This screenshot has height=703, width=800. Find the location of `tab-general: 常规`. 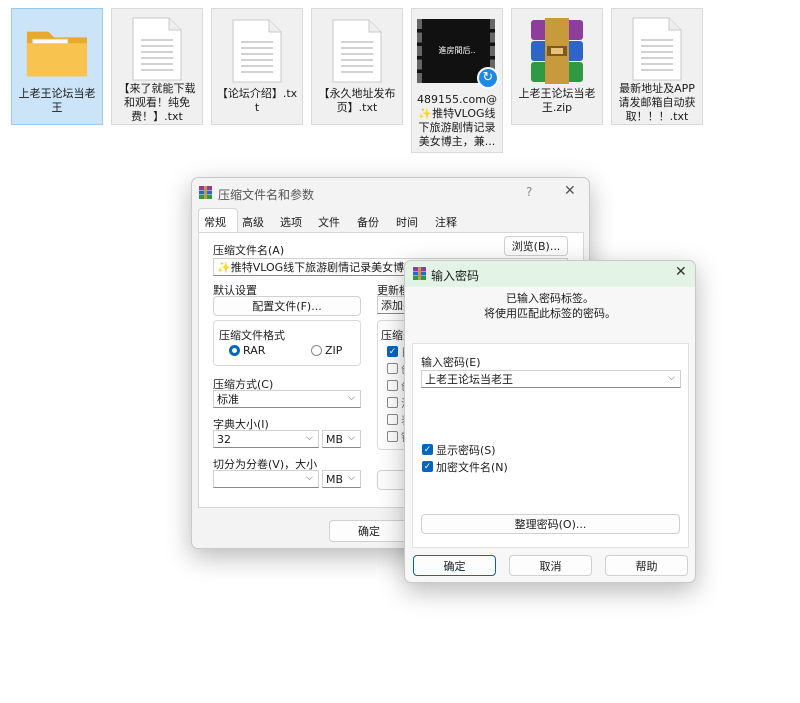

tab-general: 常规 is located at coordinates (215, 222).